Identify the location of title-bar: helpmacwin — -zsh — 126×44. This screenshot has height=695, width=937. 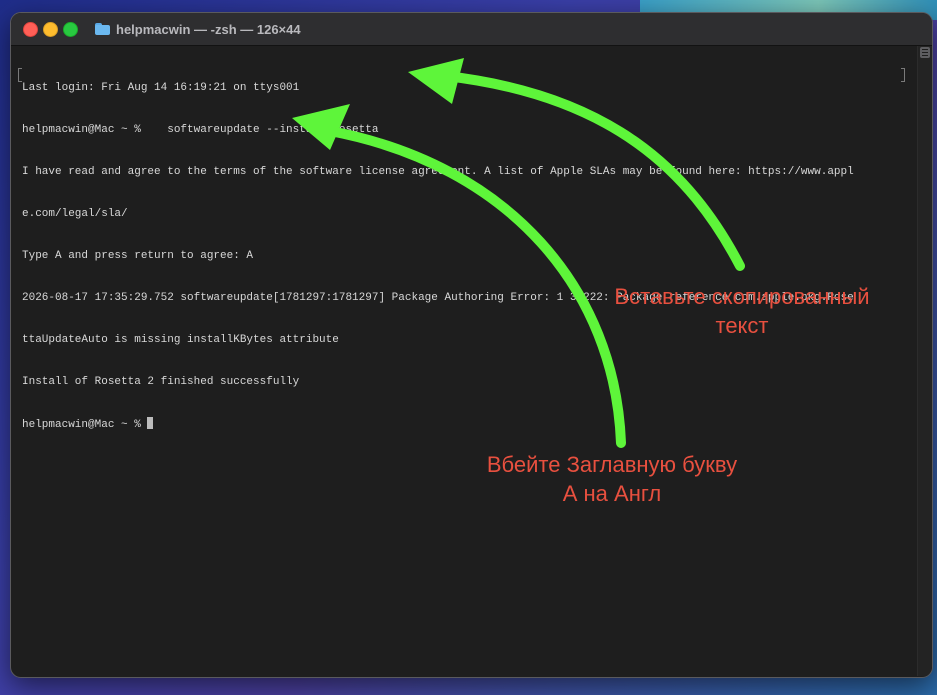
(471, 29).